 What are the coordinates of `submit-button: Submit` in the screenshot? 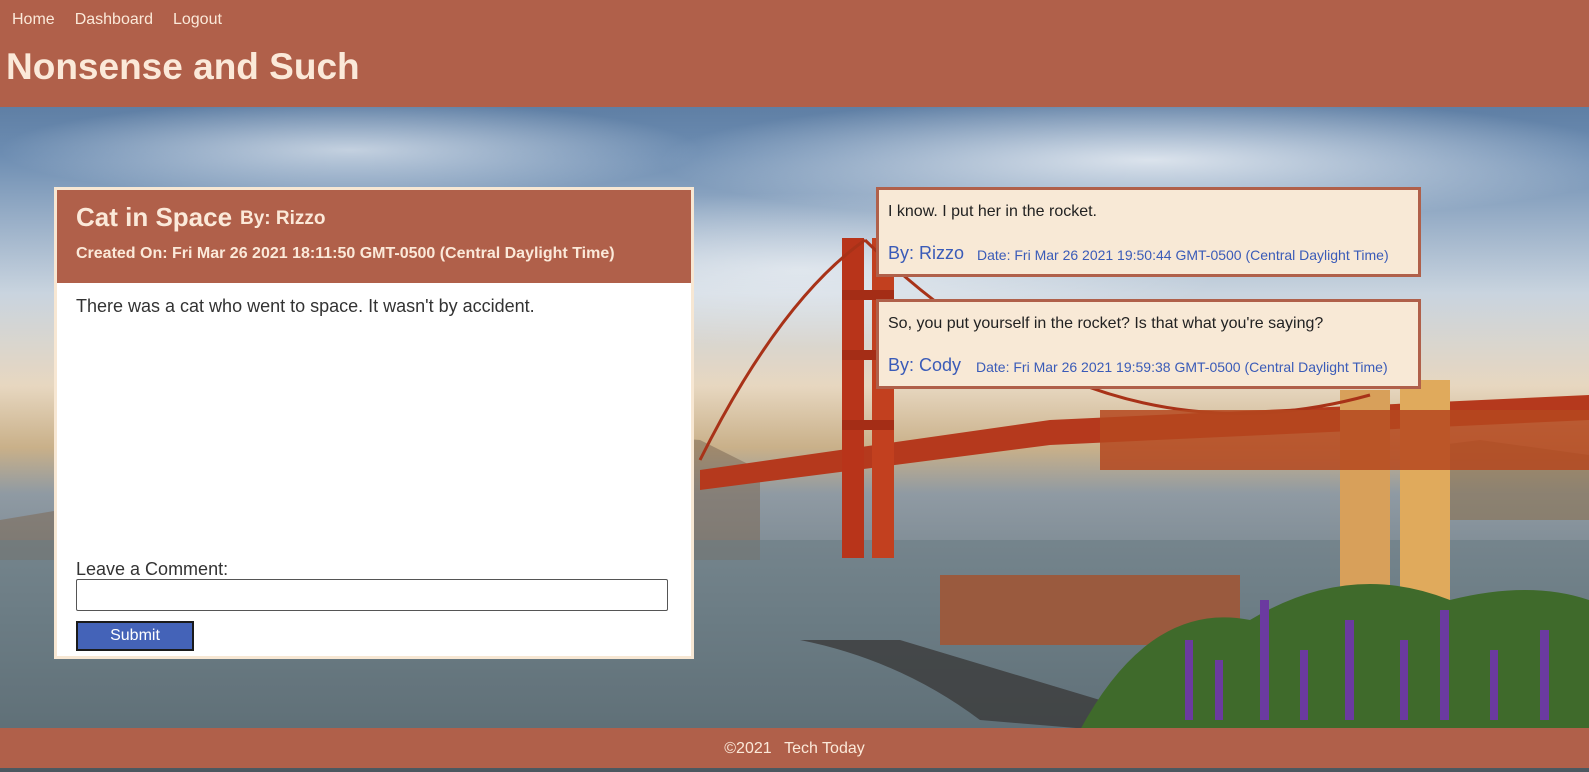 It's located at (135, 636).